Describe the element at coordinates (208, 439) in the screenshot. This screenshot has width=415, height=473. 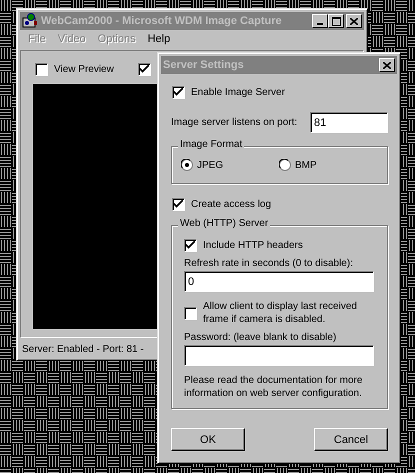
I see `dialog-button: OK` at that location.